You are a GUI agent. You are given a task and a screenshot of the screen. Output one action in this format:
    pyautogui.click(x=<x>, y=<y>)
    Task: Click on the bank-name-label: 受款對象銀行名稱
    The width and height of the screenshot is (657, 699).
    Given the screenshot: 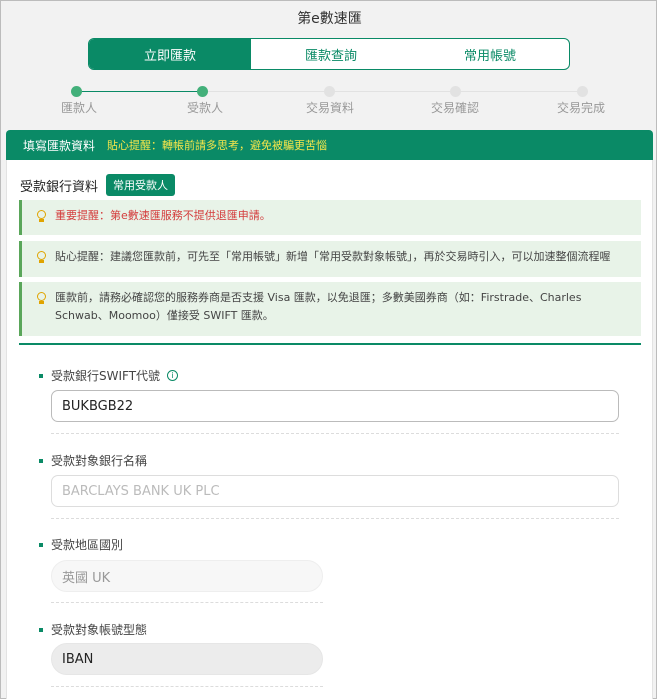 What is the action you would take?
    pyautogui.click(x=330, y=460)
    